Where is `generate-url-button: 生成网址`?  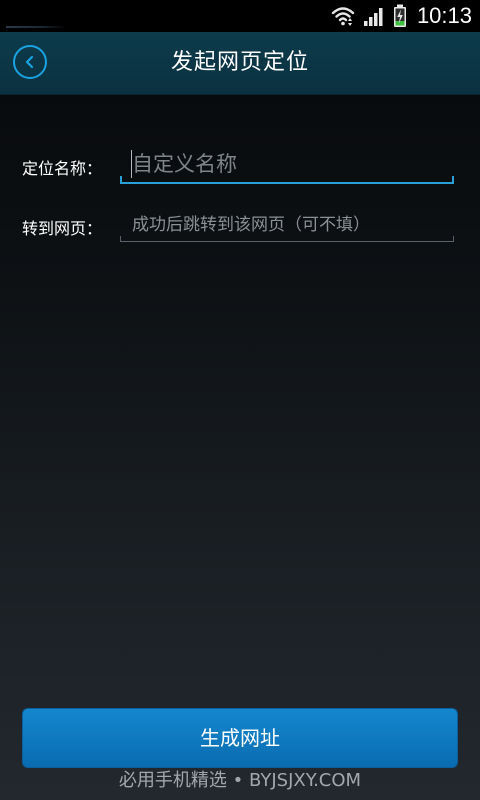 generate-url-button: 生成网址 is located at coordinates (240, 738).